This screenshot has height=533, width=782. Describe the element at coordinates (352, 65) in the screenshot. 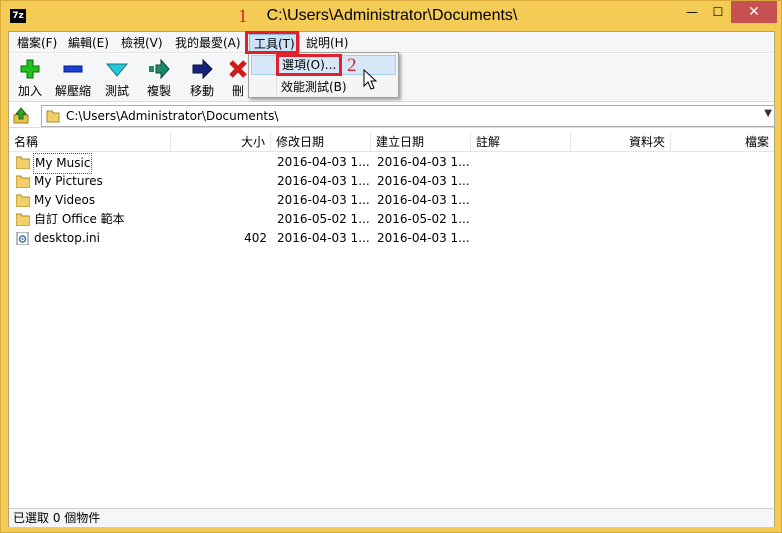

I see `step-number-2: 2` at that location.